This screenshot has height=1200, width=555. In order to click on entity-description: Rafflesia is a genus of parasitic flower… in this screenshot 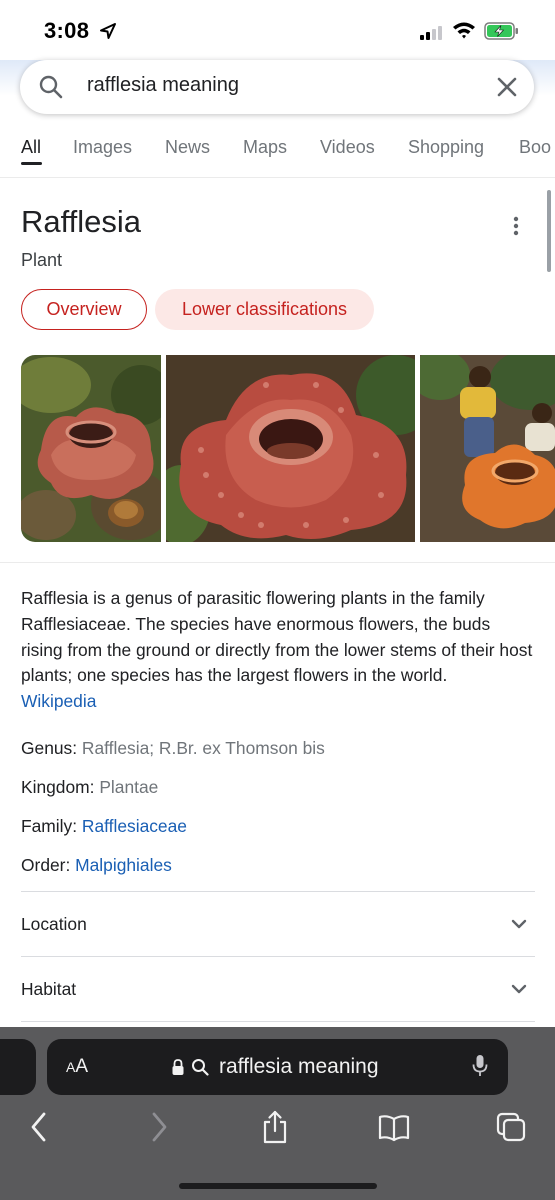, I will do `click(278, 650)`.